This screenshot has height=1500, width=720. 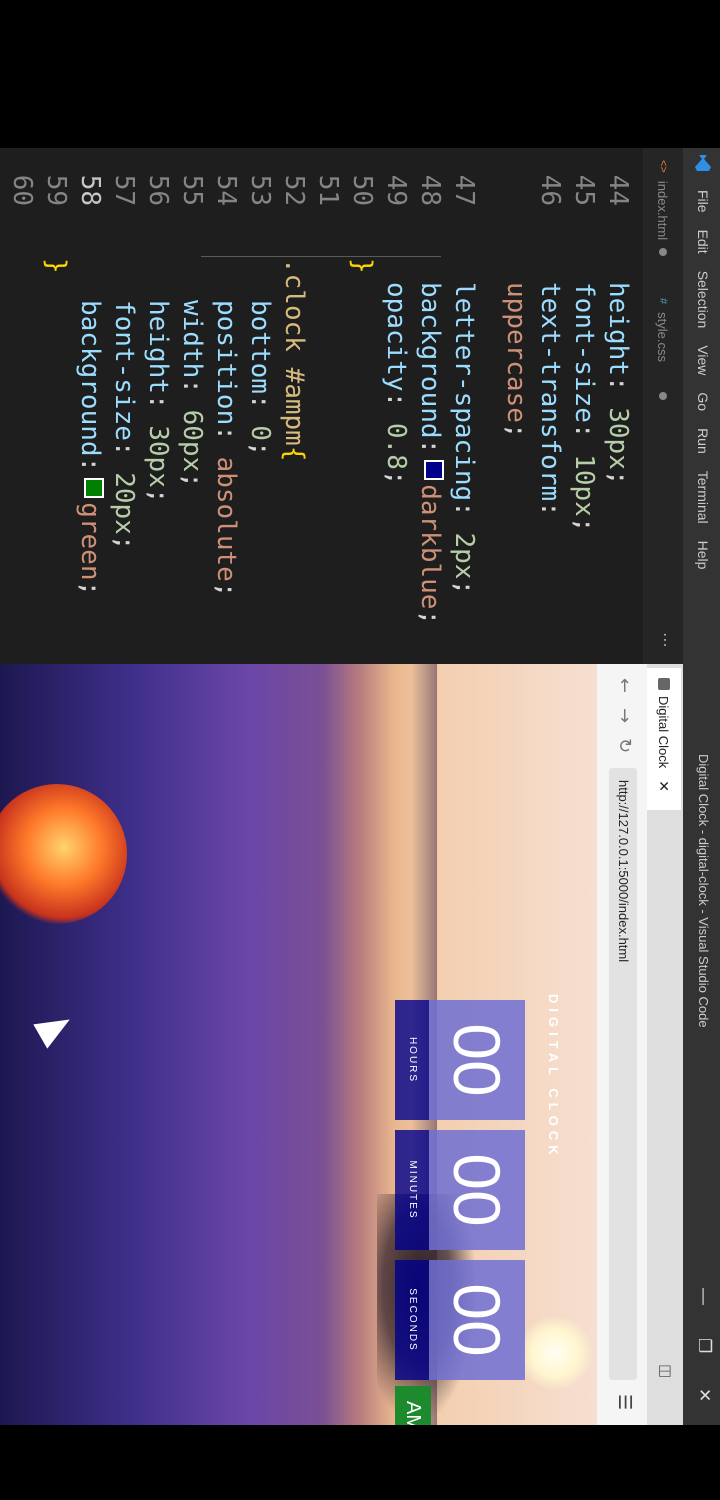 What do you see at coordinates (158, 347) in the screenshot?
I see `css-property: height` at bounding box center [158, 347].